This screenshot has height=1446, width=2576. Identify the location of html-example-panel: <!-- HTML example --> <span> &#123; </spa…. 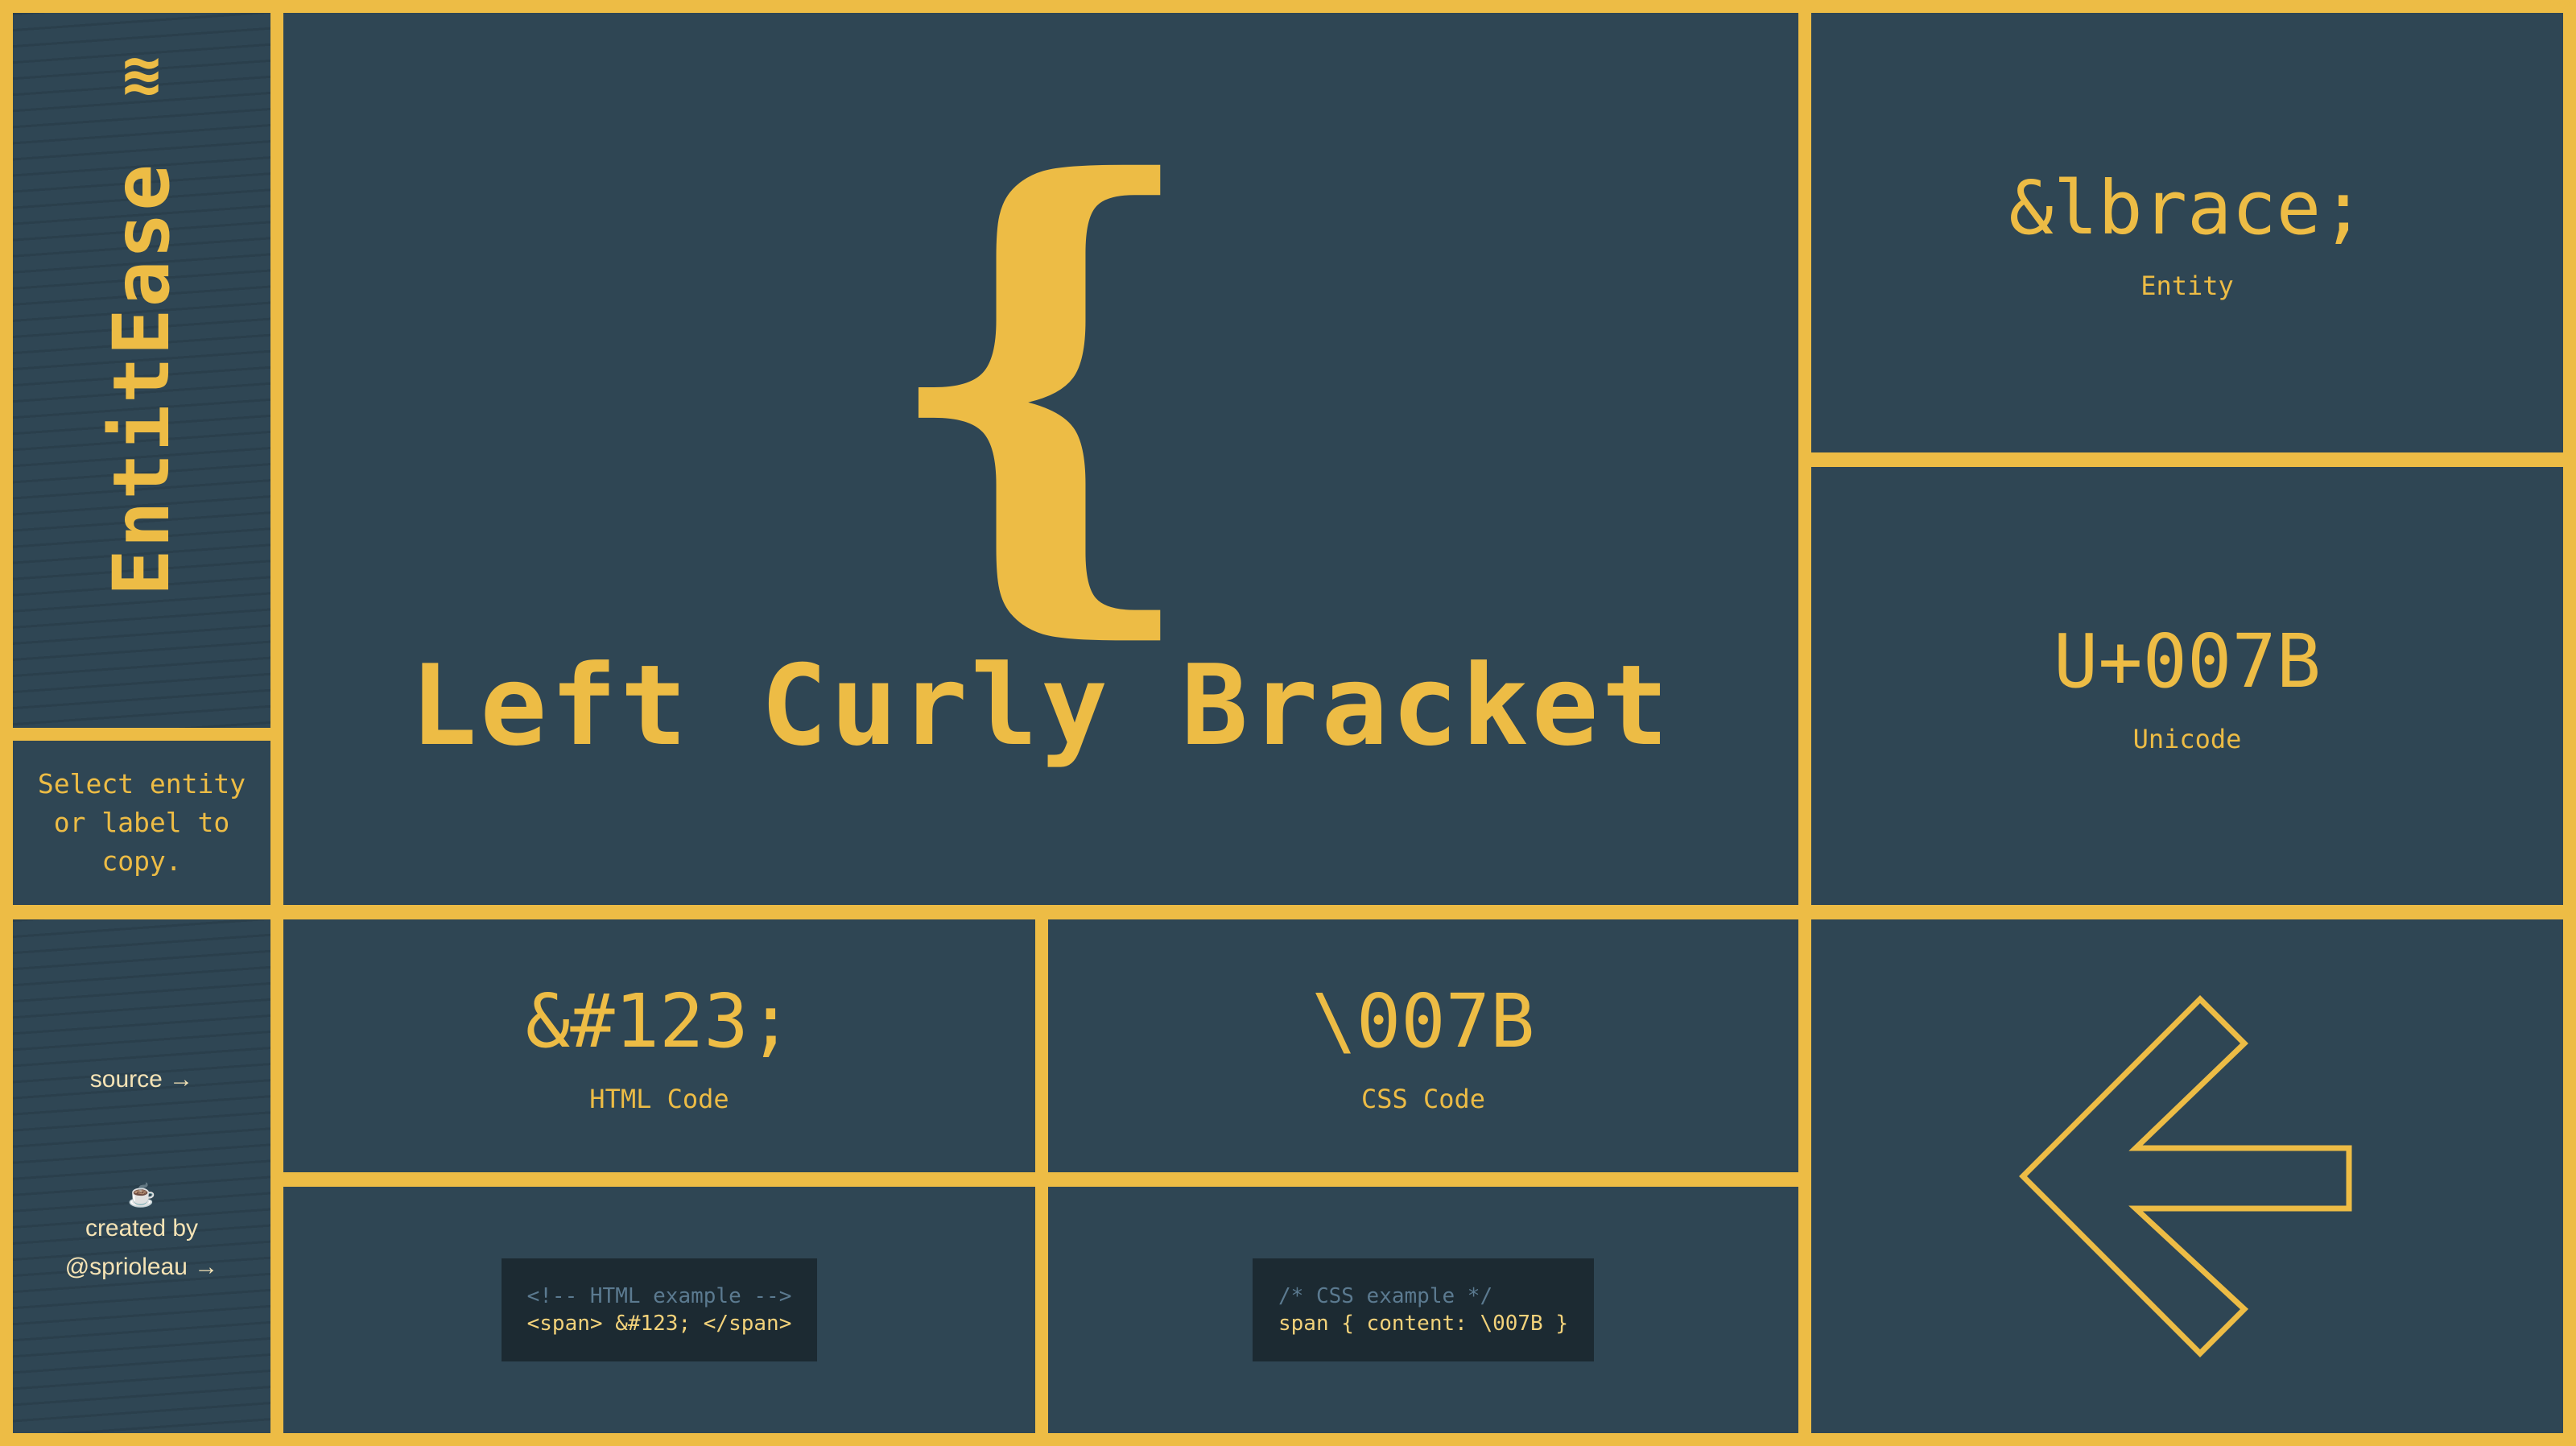
(659, 1310).